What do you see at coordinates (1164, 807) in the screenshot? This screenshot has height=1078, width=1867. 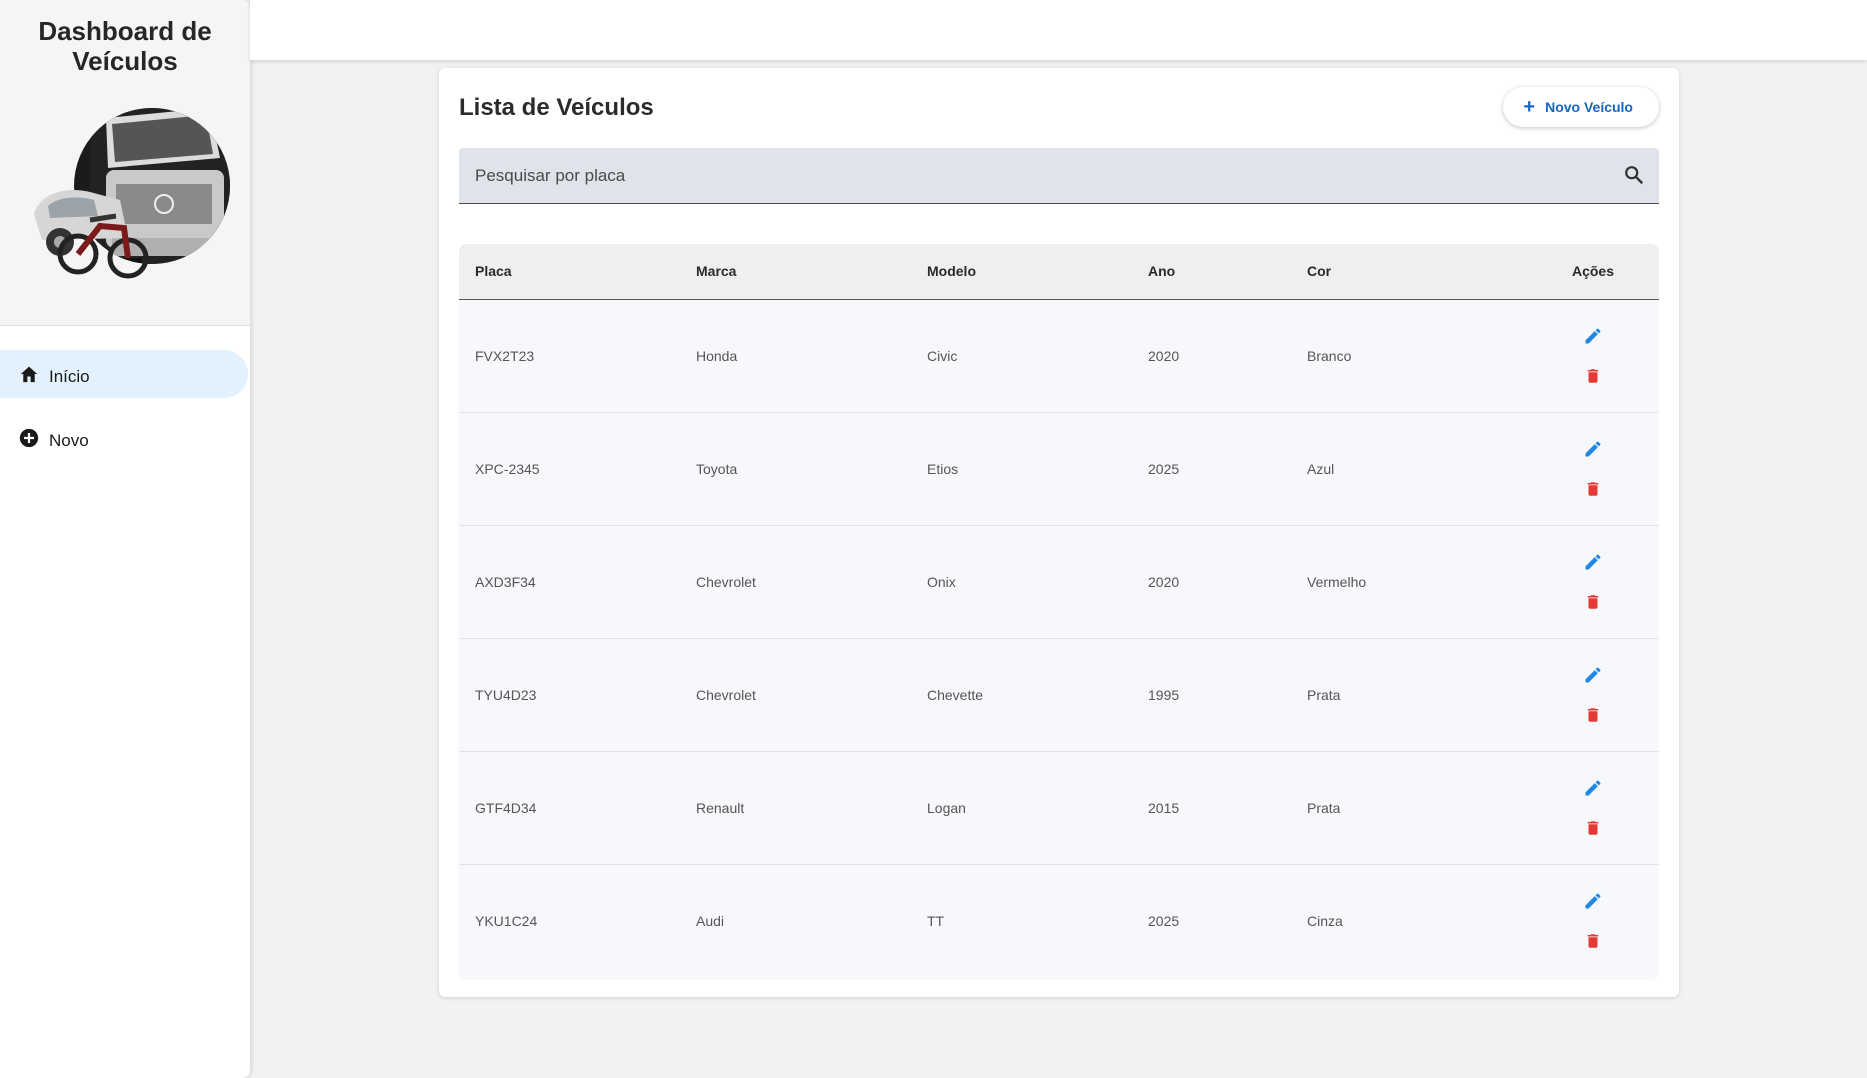 I see `cell-ano: 2015` at bounding box center [1164, 807].